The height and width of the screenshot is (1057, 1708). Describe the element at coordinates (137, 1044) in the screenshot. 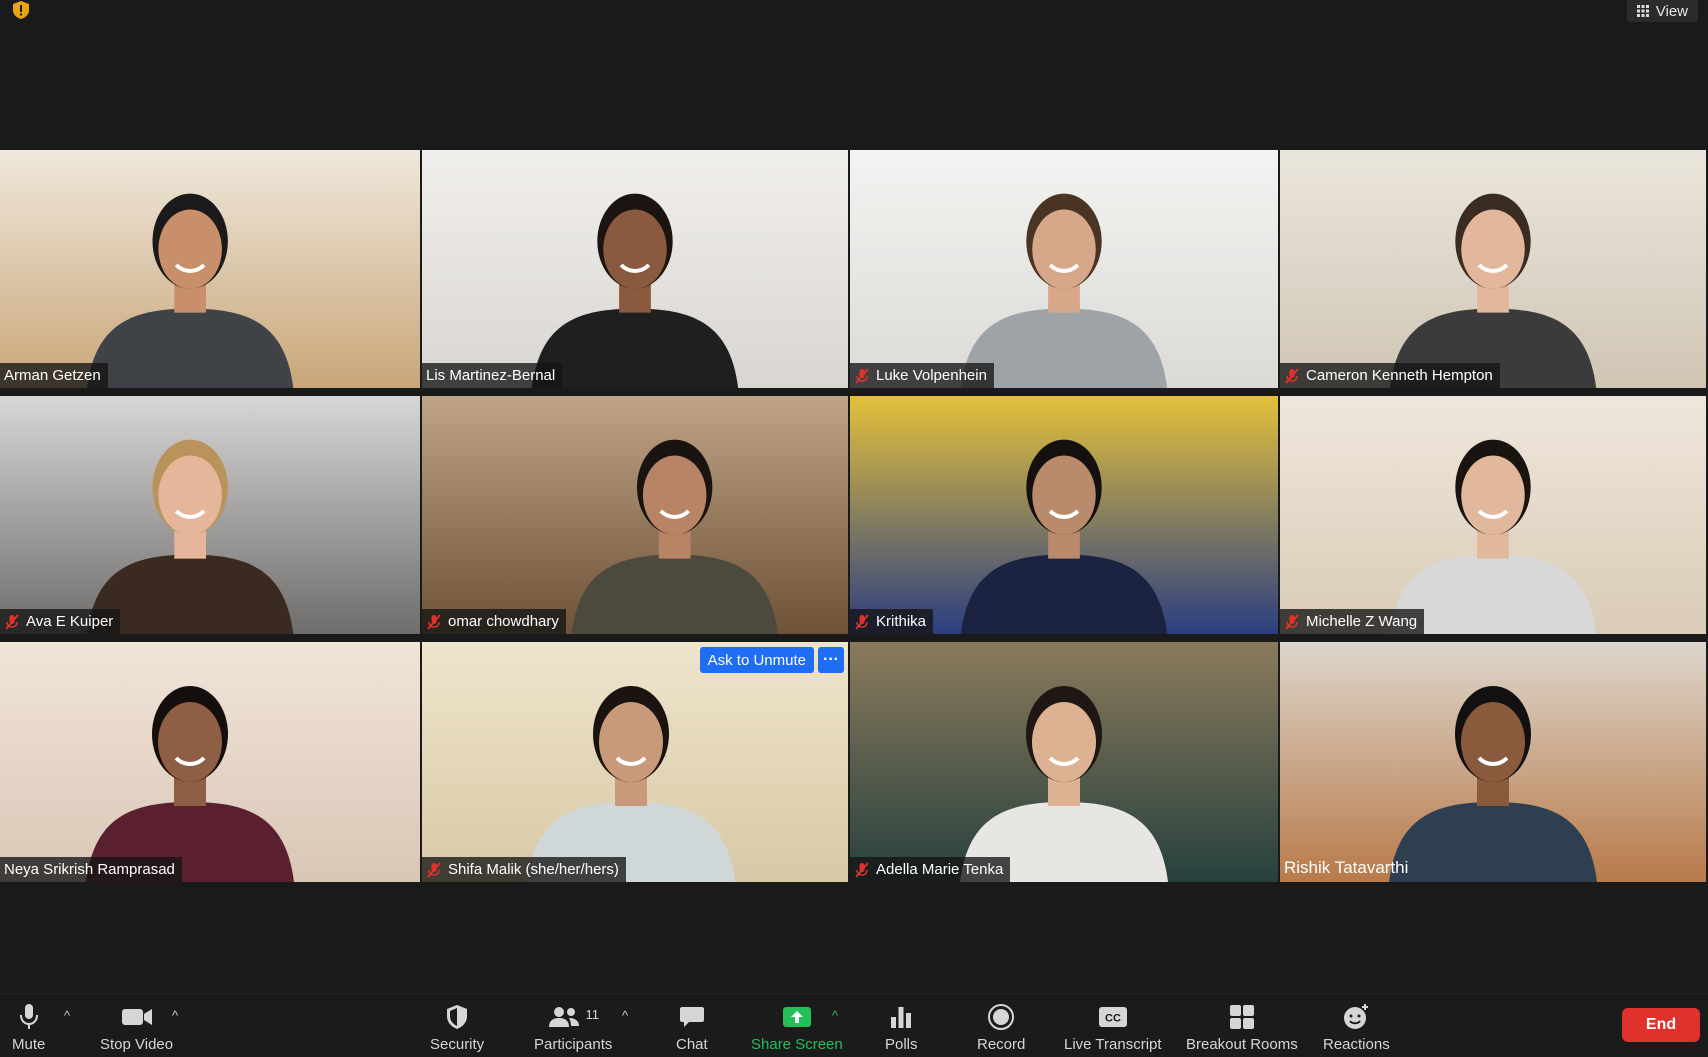

I see `stop-video-label: Stop Video` at that location.